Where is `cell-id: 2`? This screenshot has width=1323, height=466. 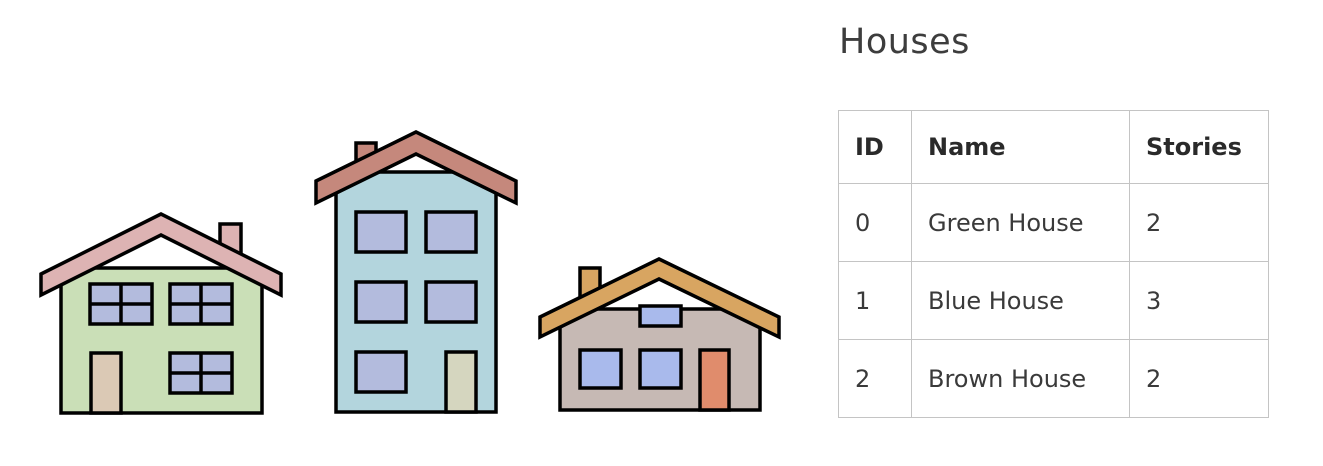 cell-id: 2 is located at coordinates (875, 378).